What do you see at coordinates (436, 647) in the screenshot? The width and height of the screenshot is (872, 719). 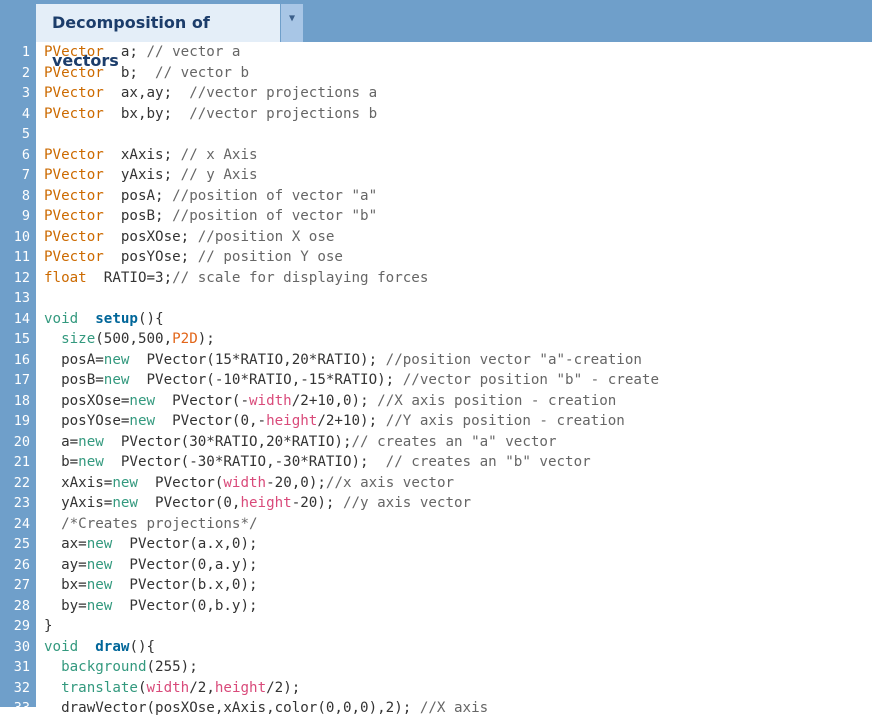 I see `code-line: 30 void draw(){` at bounding box center [436, 647].